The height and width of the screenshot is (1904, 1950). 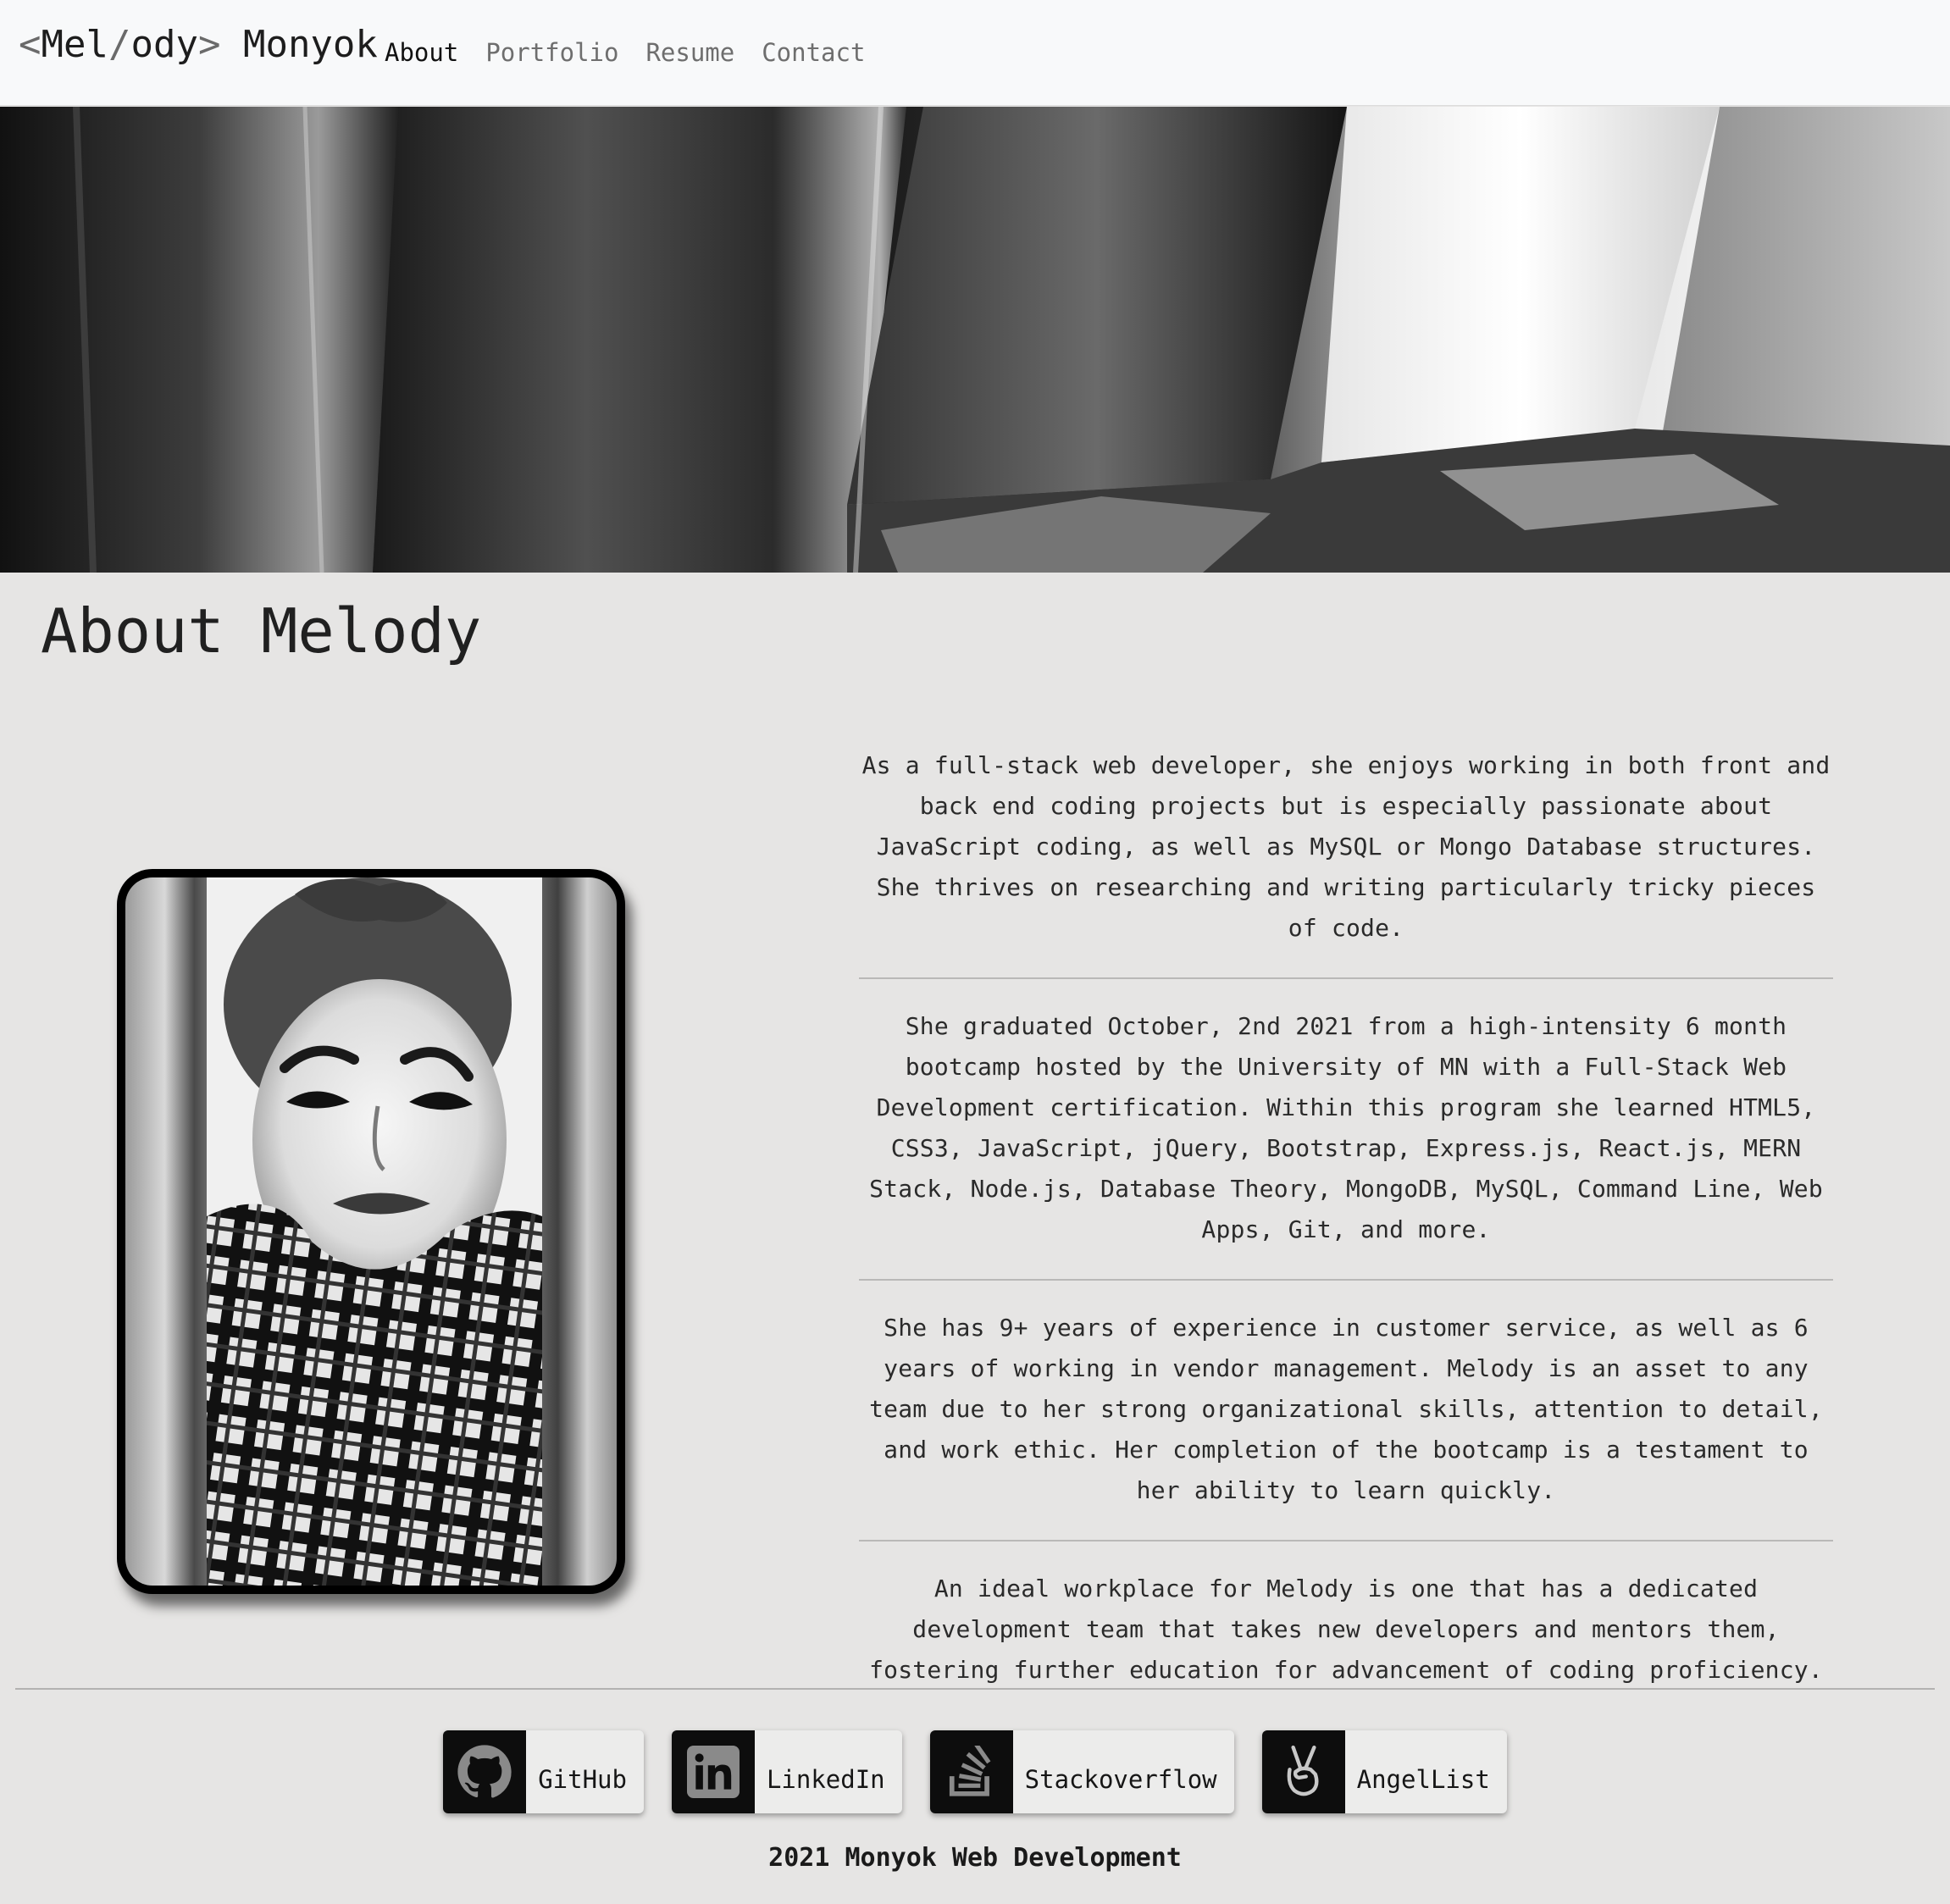 I want to click on github-button: GitHub, so click(x=543, y=1772).